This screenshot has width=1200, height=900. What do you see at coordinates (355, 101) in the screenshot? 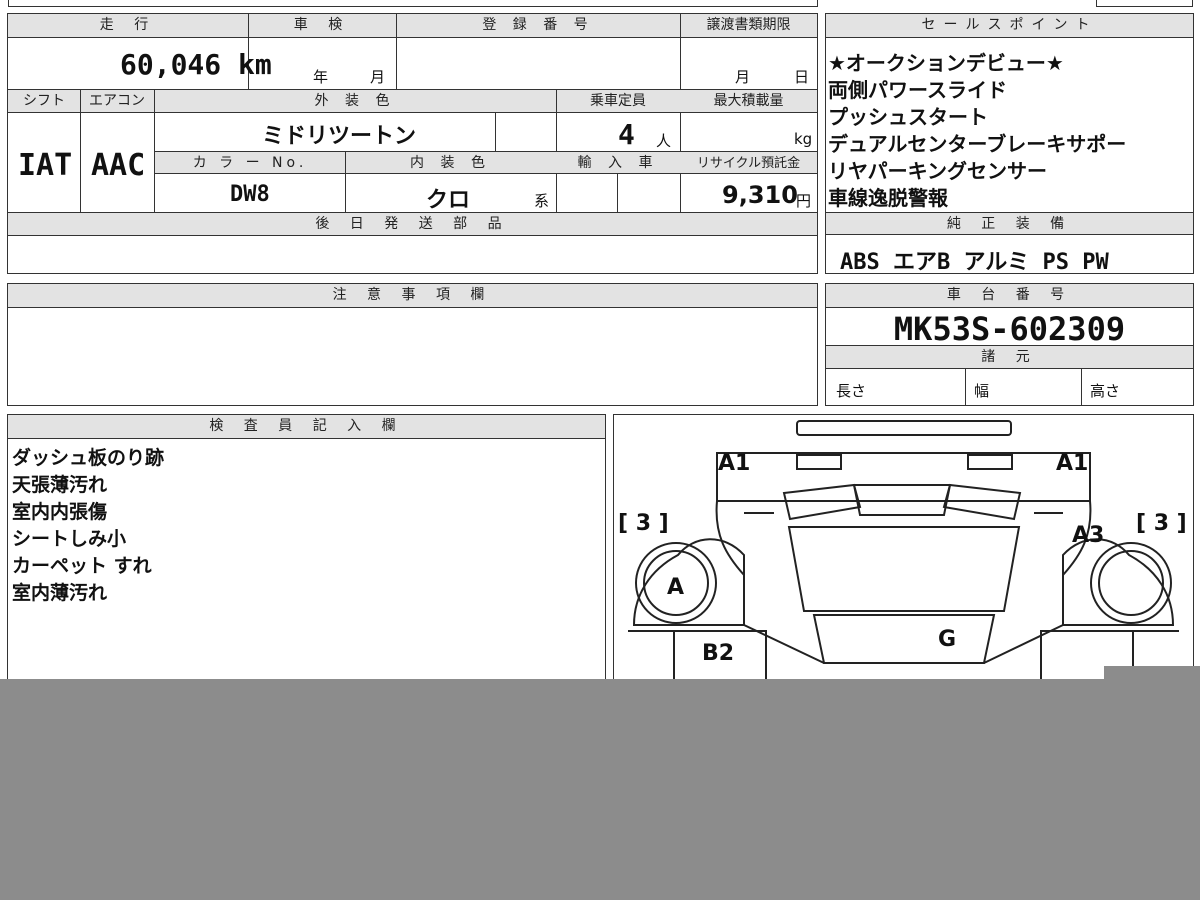
I see `exterior-color-label: 外 装 色` at bounding box center [355, 101].